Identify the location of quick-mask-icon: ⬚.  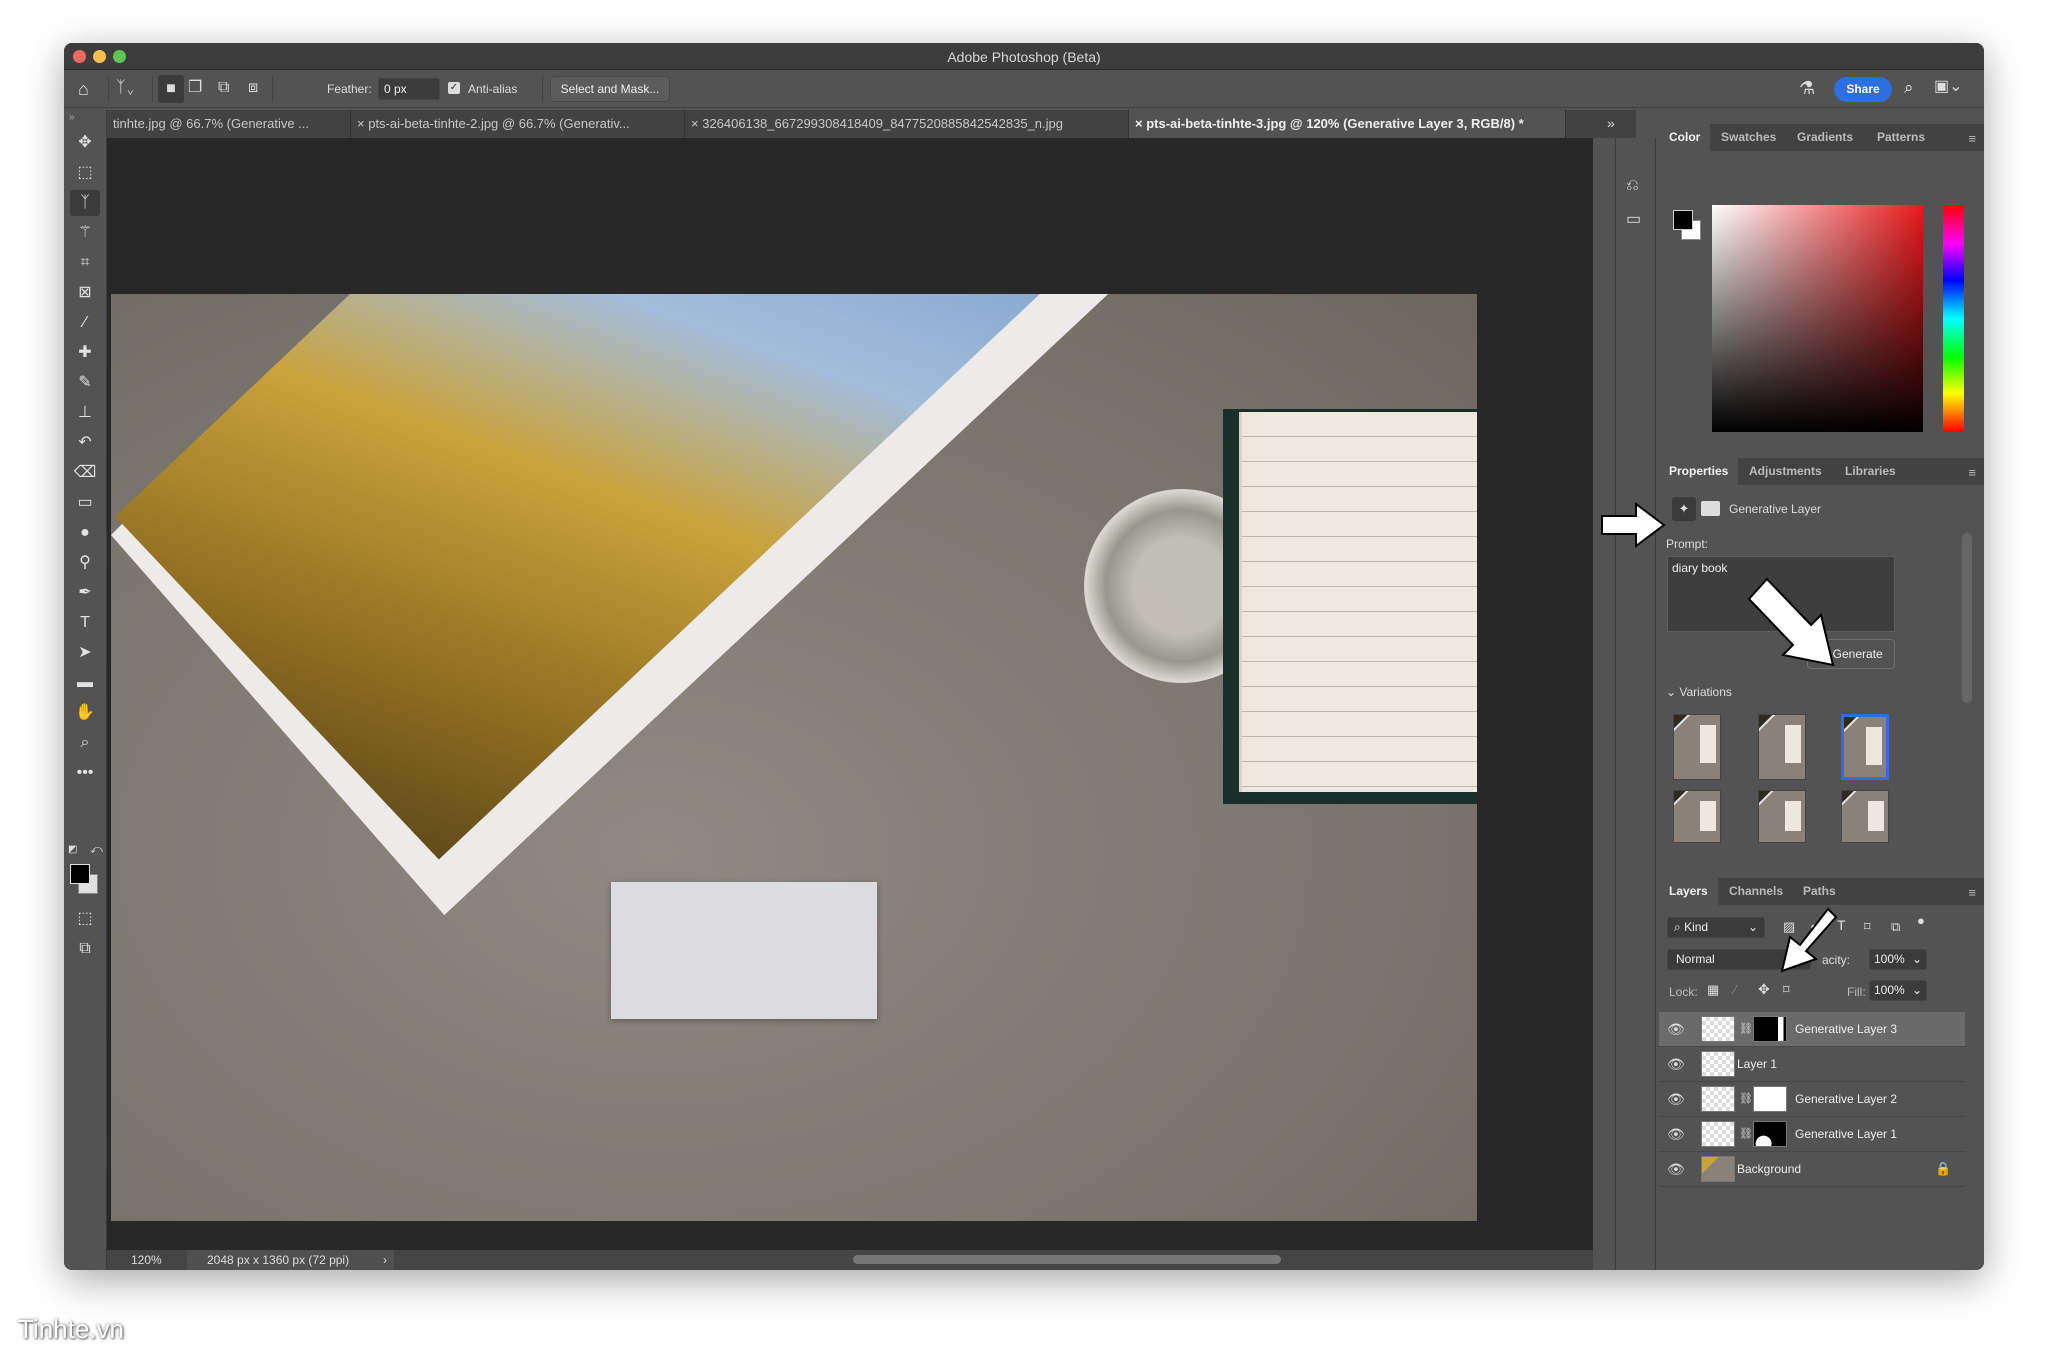
(85, 919).